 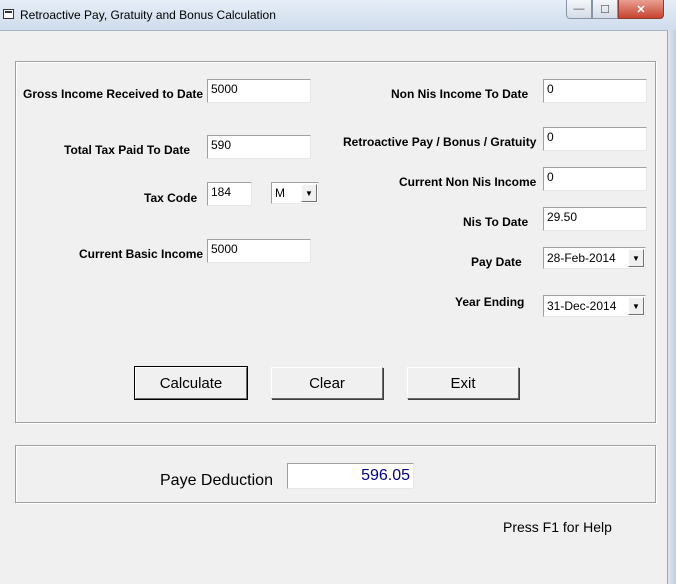 I want to click on window-controls: — ☐ ✕, so click(x=615, y=10).